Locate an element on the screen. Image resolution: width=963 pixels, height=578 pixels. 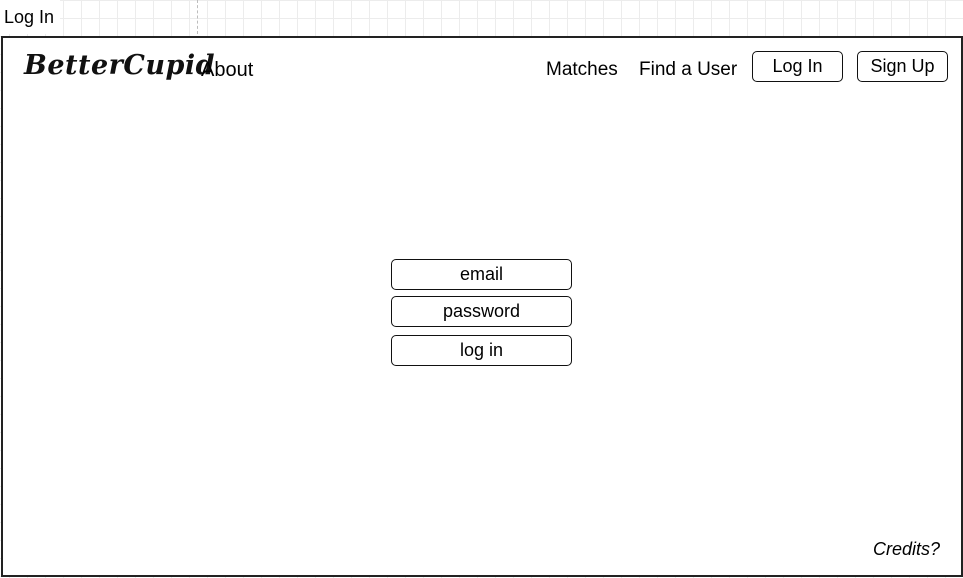
nav-about-link: About is located at coordinates (227, 70).